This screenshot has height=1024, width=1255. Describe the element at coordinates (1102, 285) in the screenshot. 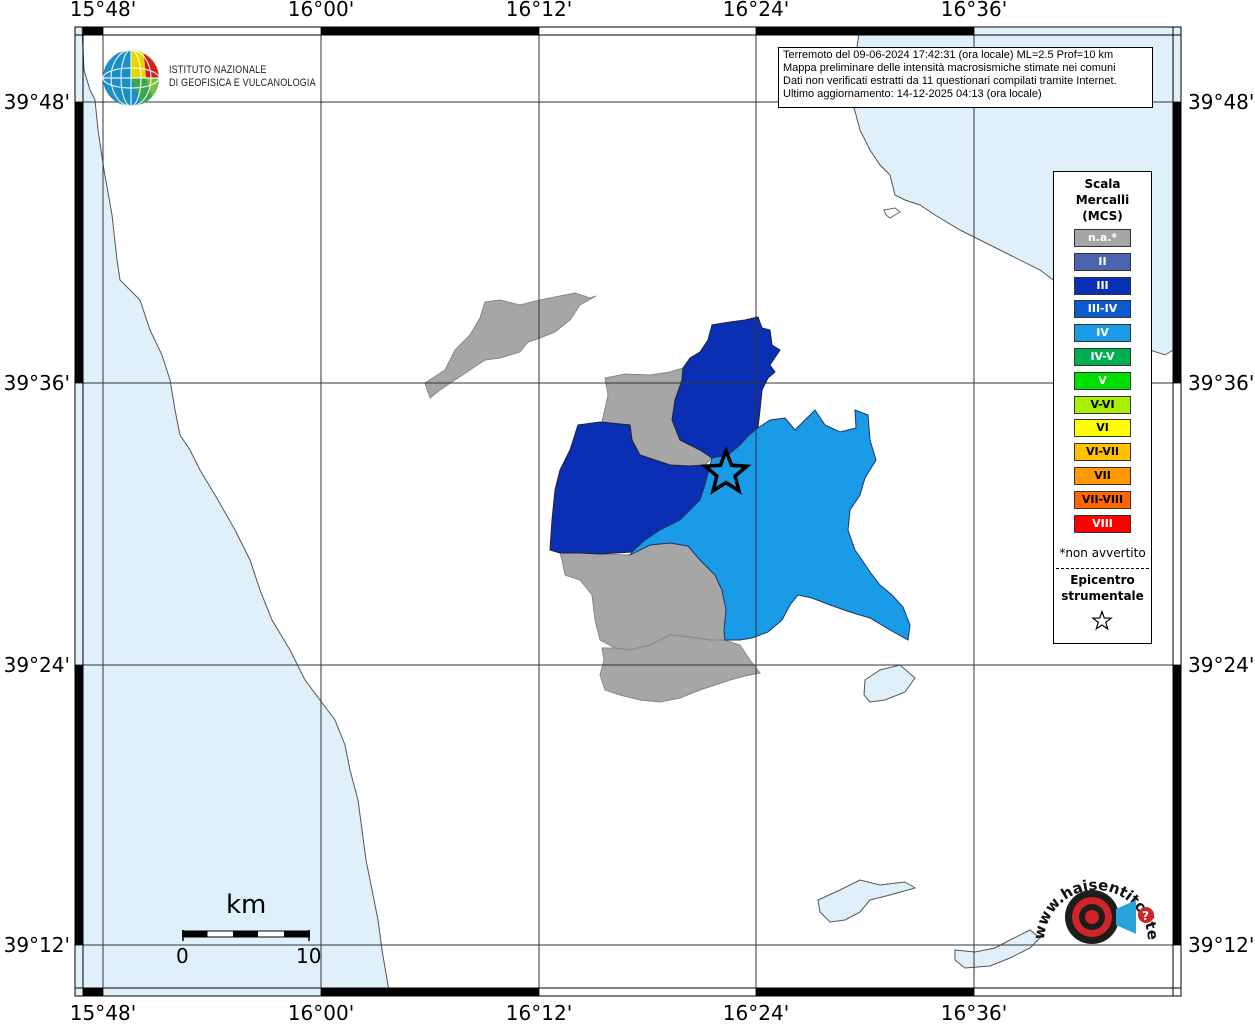

I see `legend-item: III` at that location.